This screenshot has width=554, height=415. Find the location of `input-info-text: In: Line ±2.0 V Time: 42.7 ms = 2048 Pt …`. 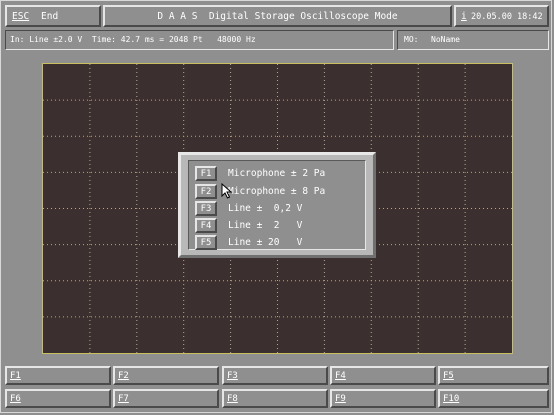

input-info-text: In: Line ±2.0 V Time: 42.7 ms = 2048 Pt … is located at coordinates (133, 39).